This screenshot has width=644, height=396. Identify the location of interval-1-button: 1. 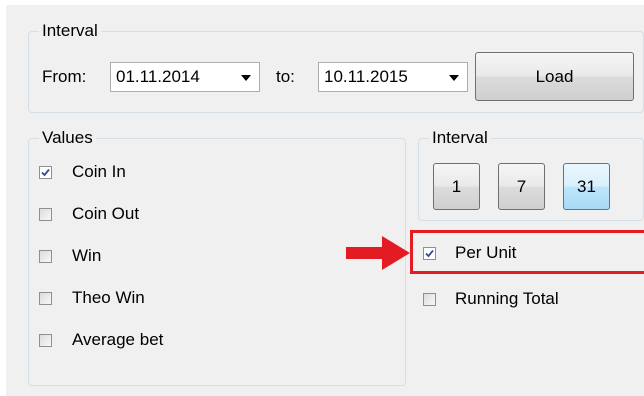
(456, 186).